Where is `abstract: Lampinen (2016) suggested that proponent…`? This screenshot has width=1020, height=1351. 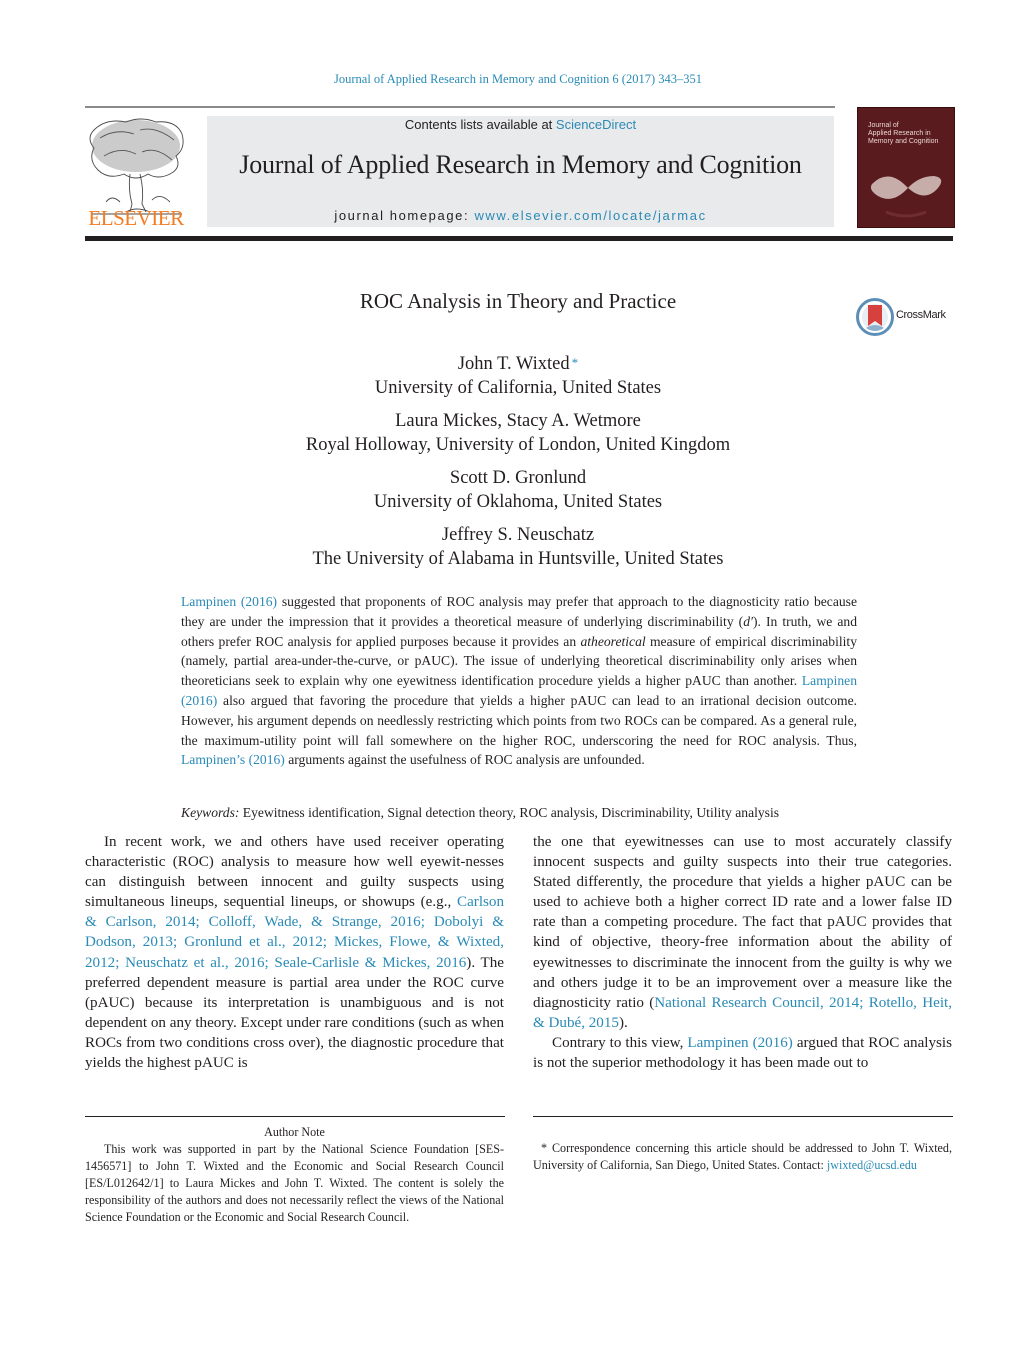 abstract: Lampinen (2016) suggested that proponent… is located at coordinates (519, 681).